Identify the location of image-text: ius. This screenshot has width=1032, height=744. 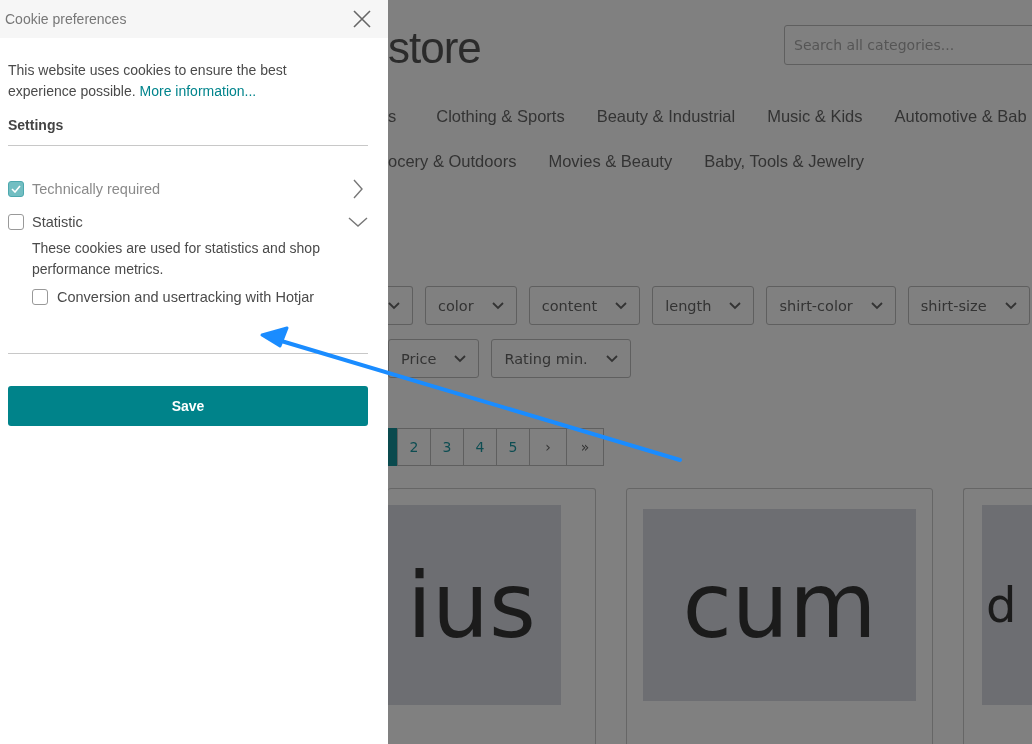
(471, 605).